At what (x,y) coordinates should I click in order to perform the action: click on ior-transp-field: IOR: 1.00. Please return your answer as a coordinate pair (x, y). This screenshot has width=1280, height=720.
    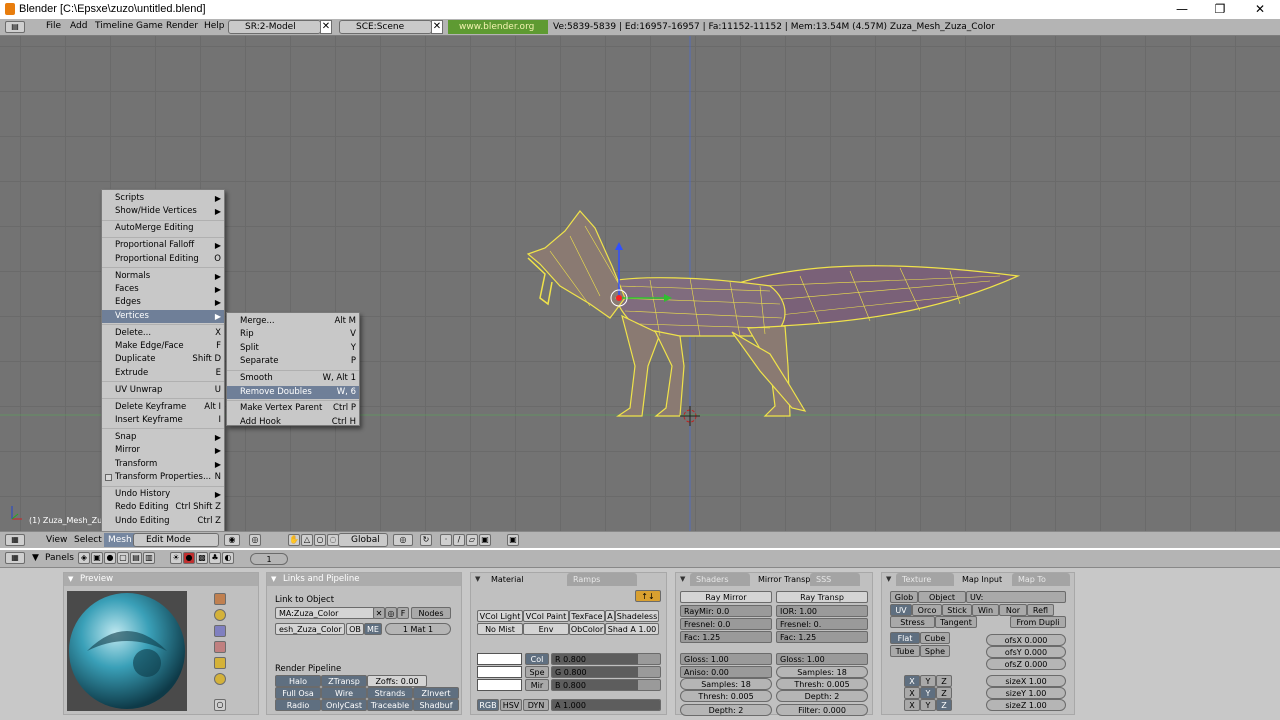
    Looking at the image, I should click on (822, 611).